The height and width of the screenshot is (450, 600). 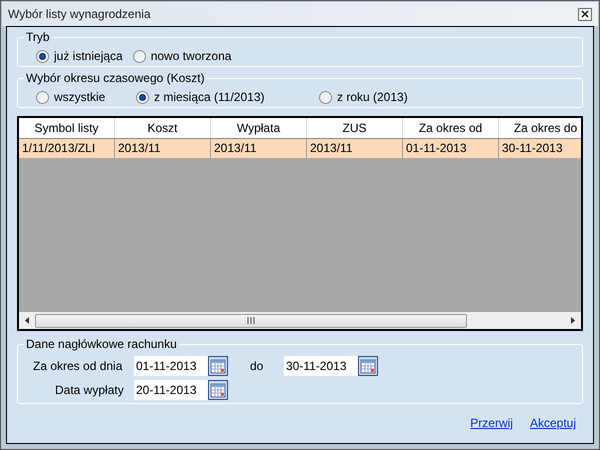 What do you see at coordinates (101, 344) in the screenshot?
I see `group-title: Dane nagłówkowe rachunku` at bounding box center [101, 344].